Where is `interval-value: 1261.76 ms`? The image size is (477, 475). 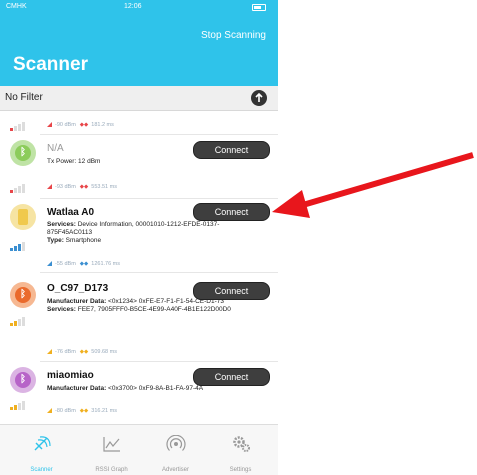 interval-value: 1261.76 ms is located at coordinates (106, 264).